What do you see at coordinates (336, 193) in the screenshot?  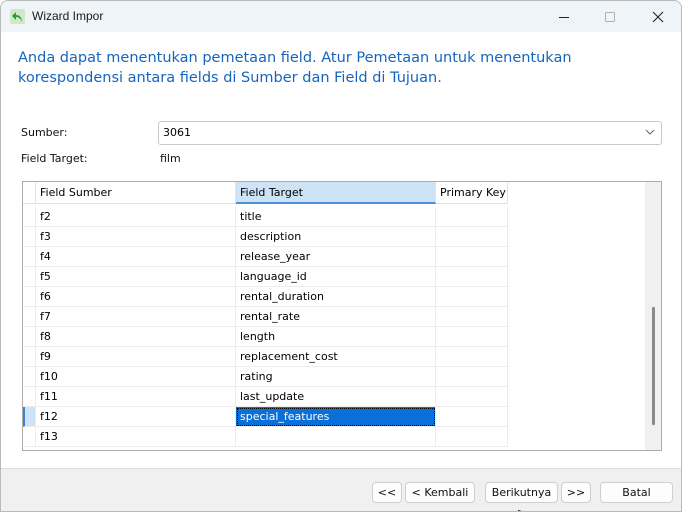 I see `column-header-target: Field Target` at bounding box center [336, 193].